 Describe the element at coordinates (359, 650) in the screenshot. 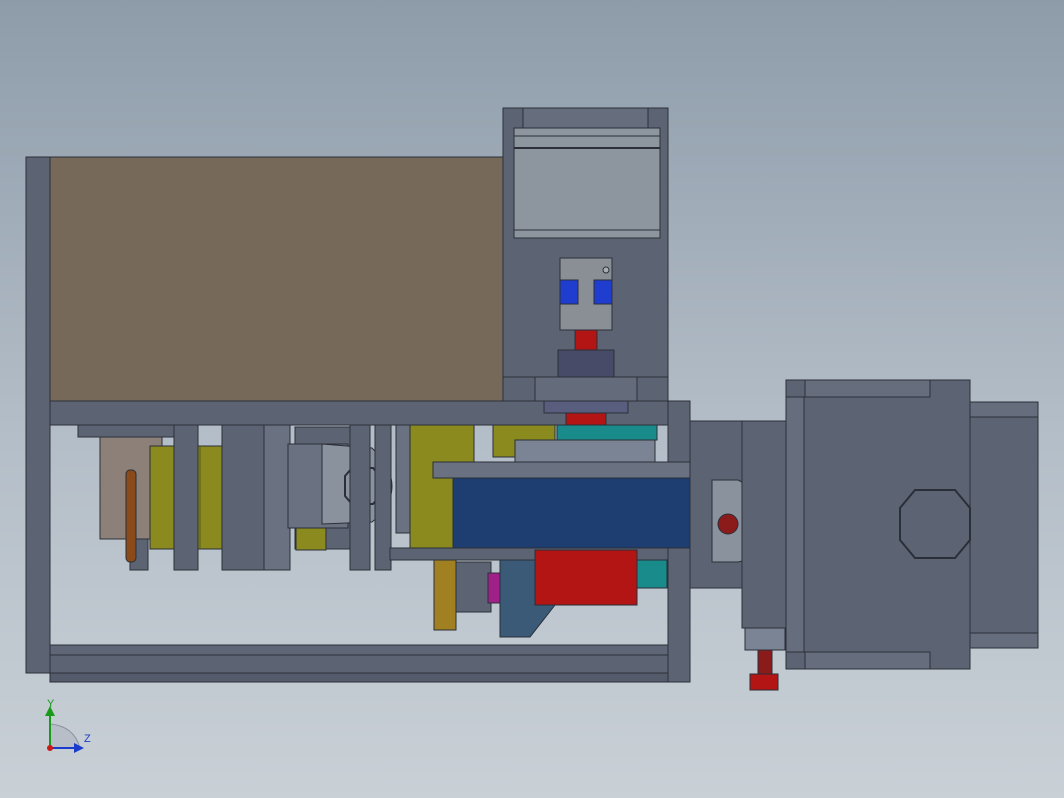

I see `frame-bottom-rail-upper` at that location.